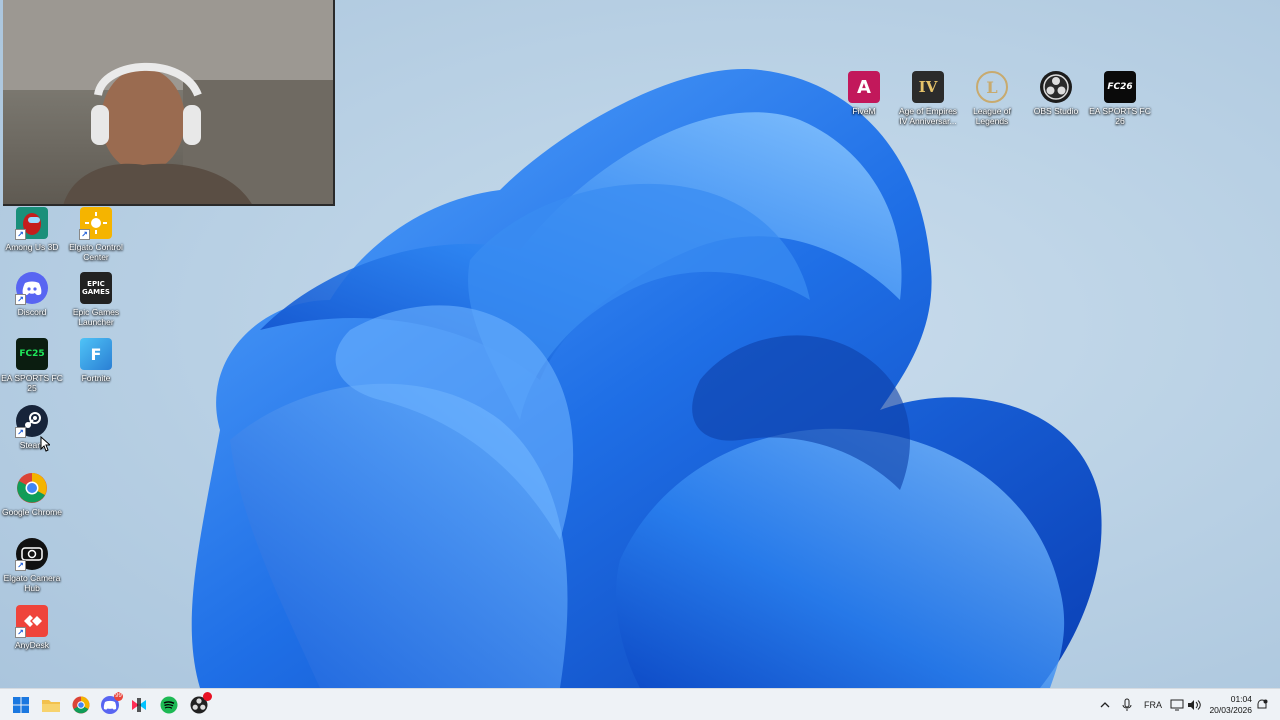 The image size is (1280, 720). Describe the element at coordinates (81, 705) in the screenshot. I see `chrome-icon` at that location.